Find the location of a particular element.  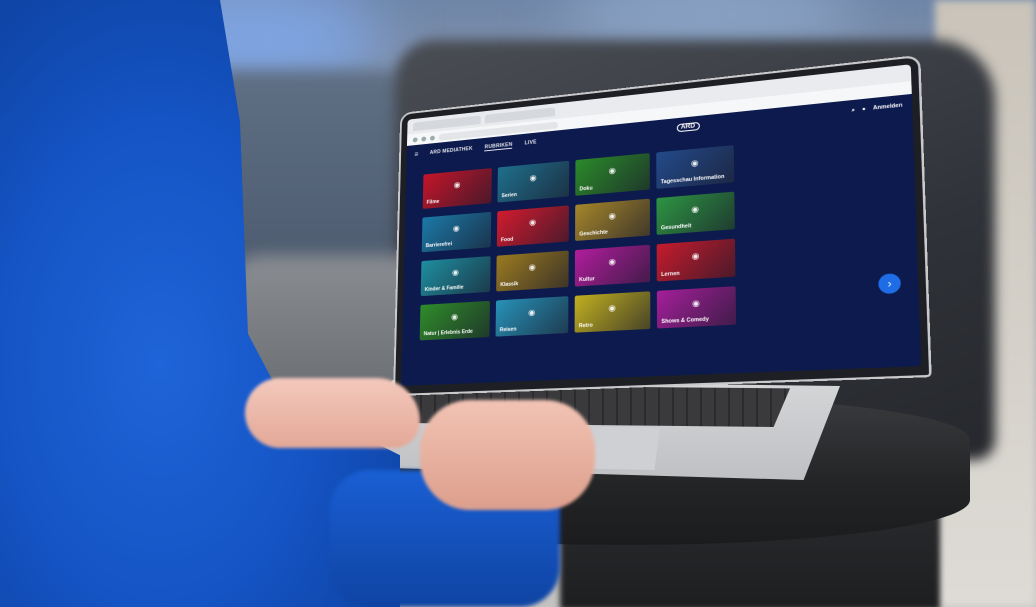

category-tile: ◉ Doku is located at coordinates (612, 174).